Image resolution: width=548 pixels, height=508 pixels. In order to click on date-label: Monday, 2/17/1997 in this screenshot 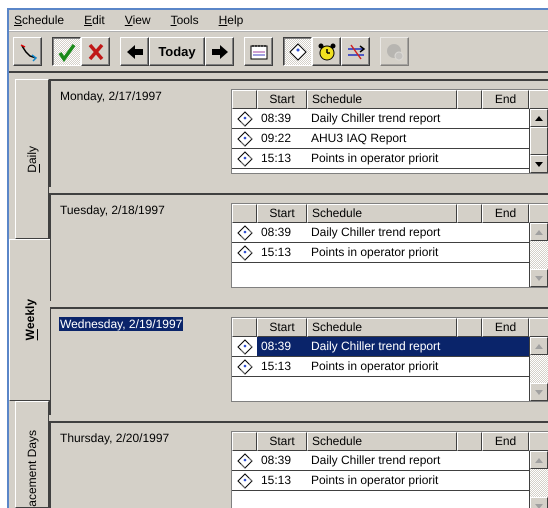, I will do `click(111, 96)`.